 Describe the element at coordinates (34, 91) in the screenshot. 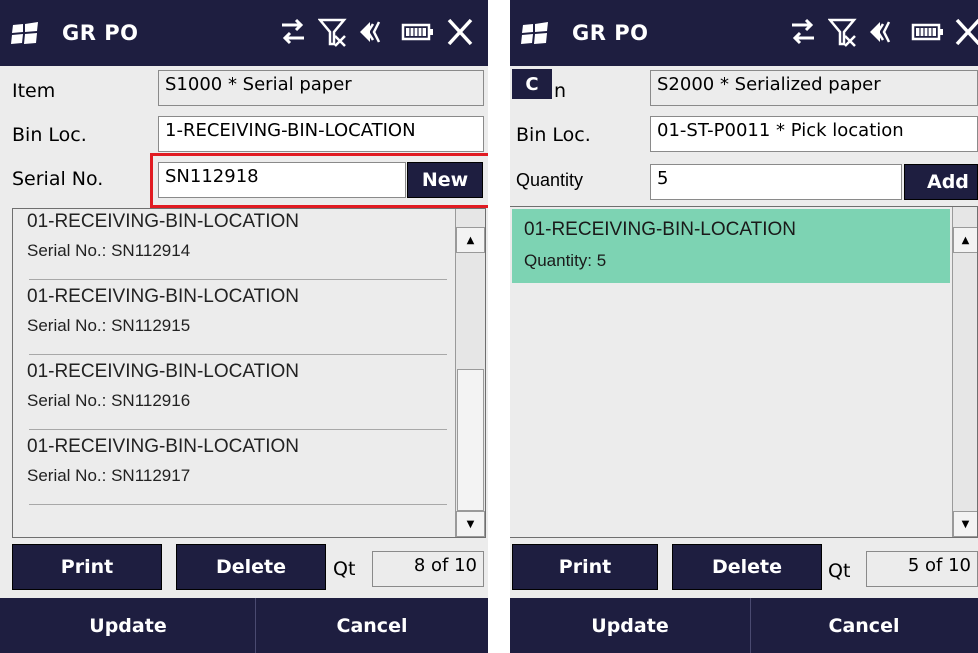

I see `item-label: Item` at that location.